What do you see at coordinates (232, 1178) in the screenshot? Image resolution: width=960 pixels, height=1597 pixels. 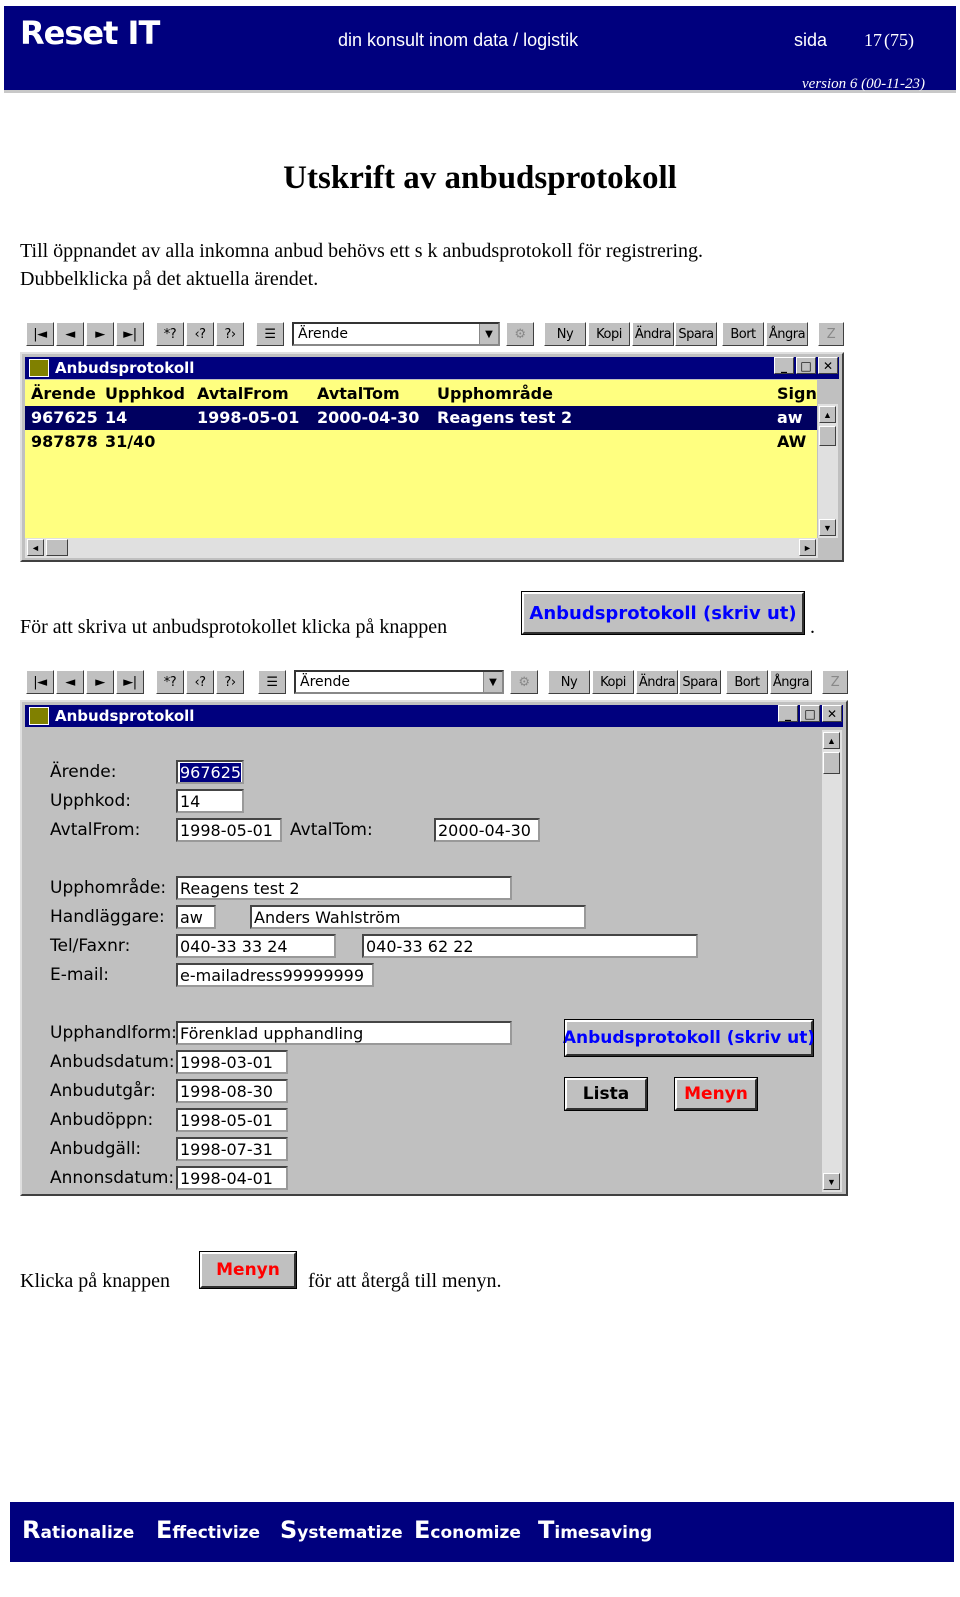 I see `annonsdatum-field: 1998-04-01` at bounding box center [232, 1178].